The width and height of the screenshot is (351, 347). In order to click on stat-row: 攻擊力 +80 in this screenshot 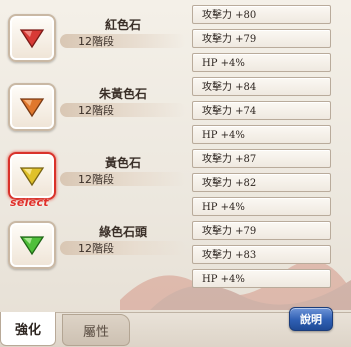, I will do `click(261, 14)`.